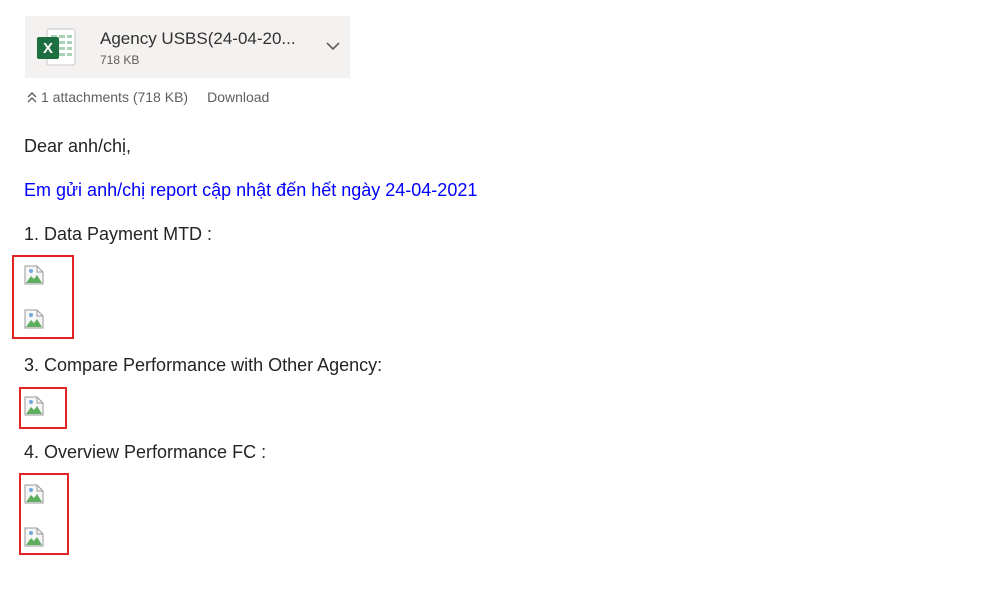  Describe the element at coordinates (32, 97) in the screenshot. I see `collapse-attachments-icon` at that location.